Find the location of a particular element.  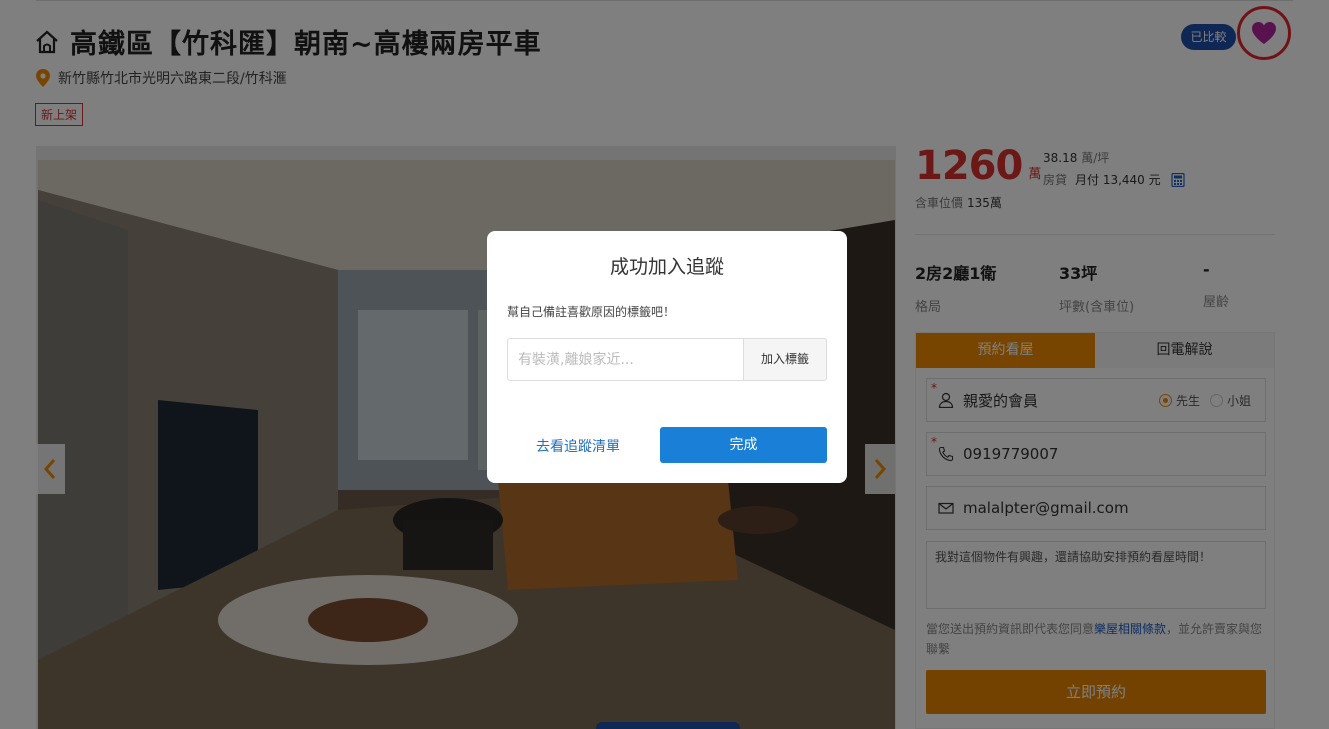

done-button: 完成 is located at coordinates (743, 445).